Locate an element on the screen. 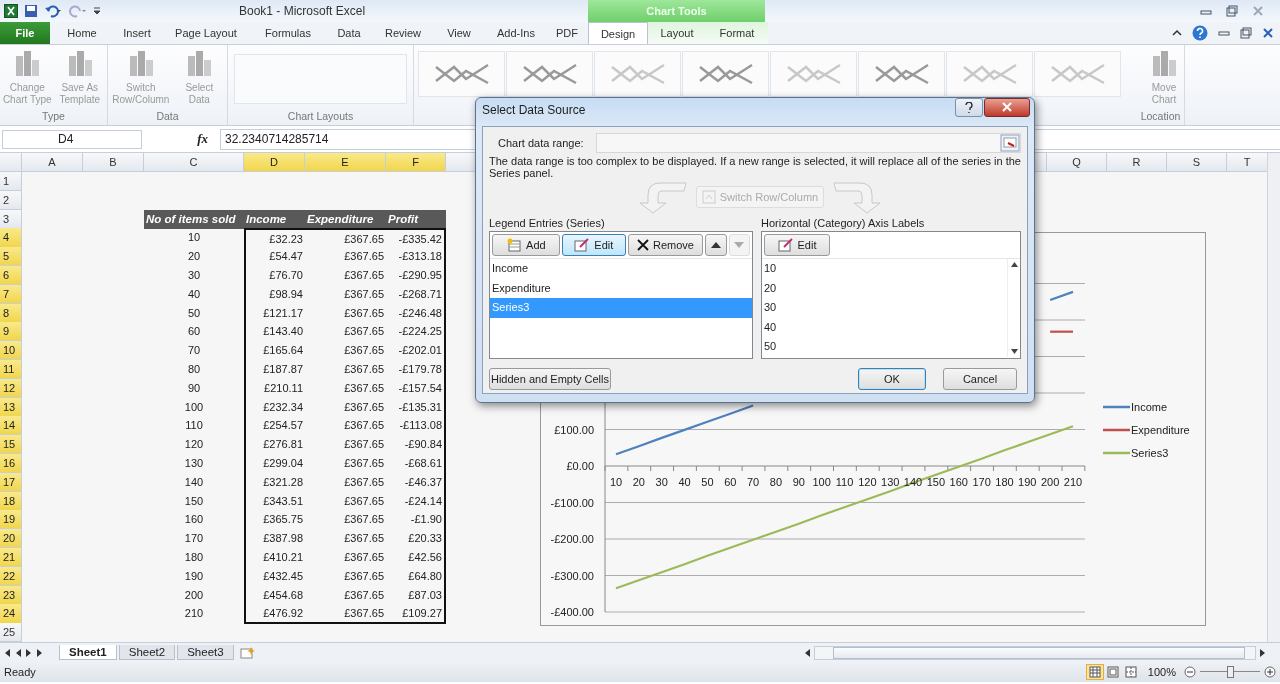 The width and height of the screenshot is (1280, 684). row-header: 25 is located at coordinates (11, 633).